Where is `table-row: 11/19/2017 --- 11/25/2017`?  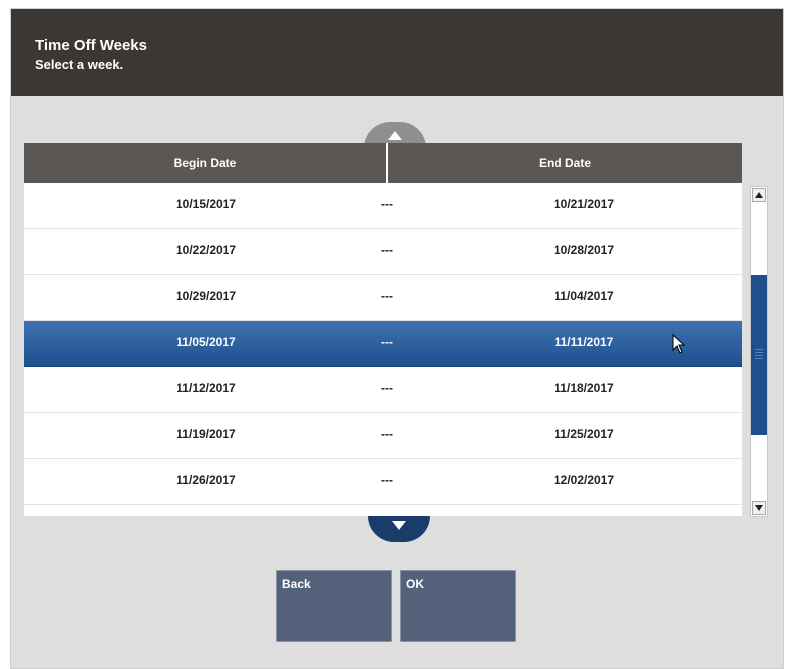
table-row: 11/19/2017 --- 11/25/2017 is located at coordinates (383, 436).